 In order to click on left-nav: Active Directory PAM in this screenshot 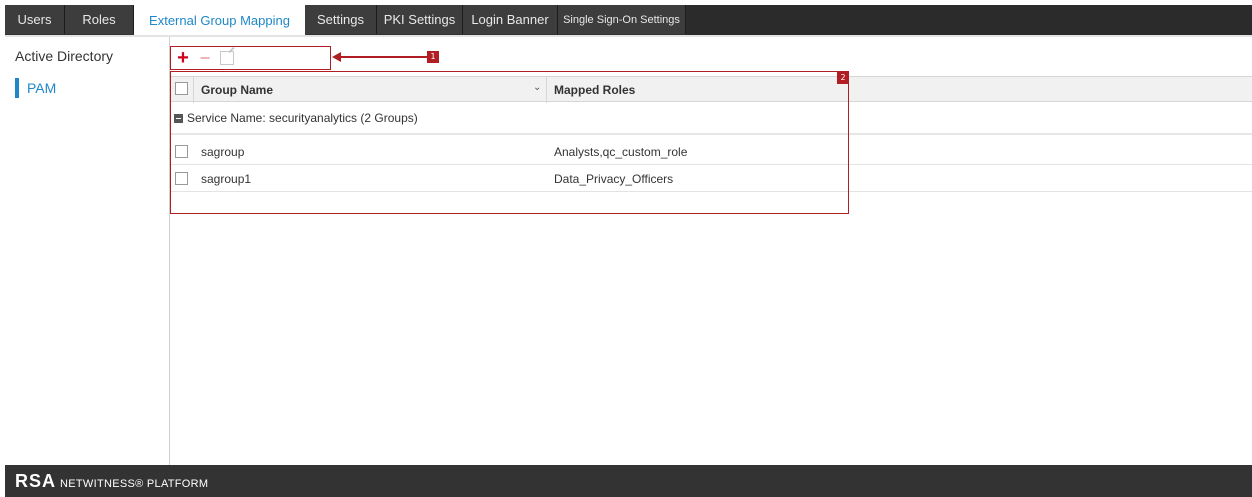, I will do `click(87, 251)`.